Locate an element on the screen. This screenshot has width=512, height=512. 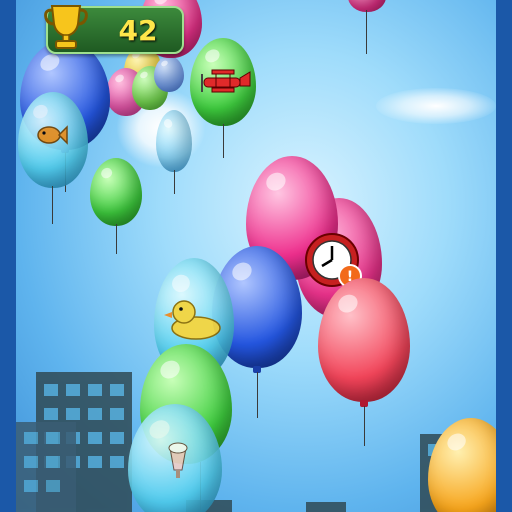
balloon-green-airplane is located at coordinates (223, 82).